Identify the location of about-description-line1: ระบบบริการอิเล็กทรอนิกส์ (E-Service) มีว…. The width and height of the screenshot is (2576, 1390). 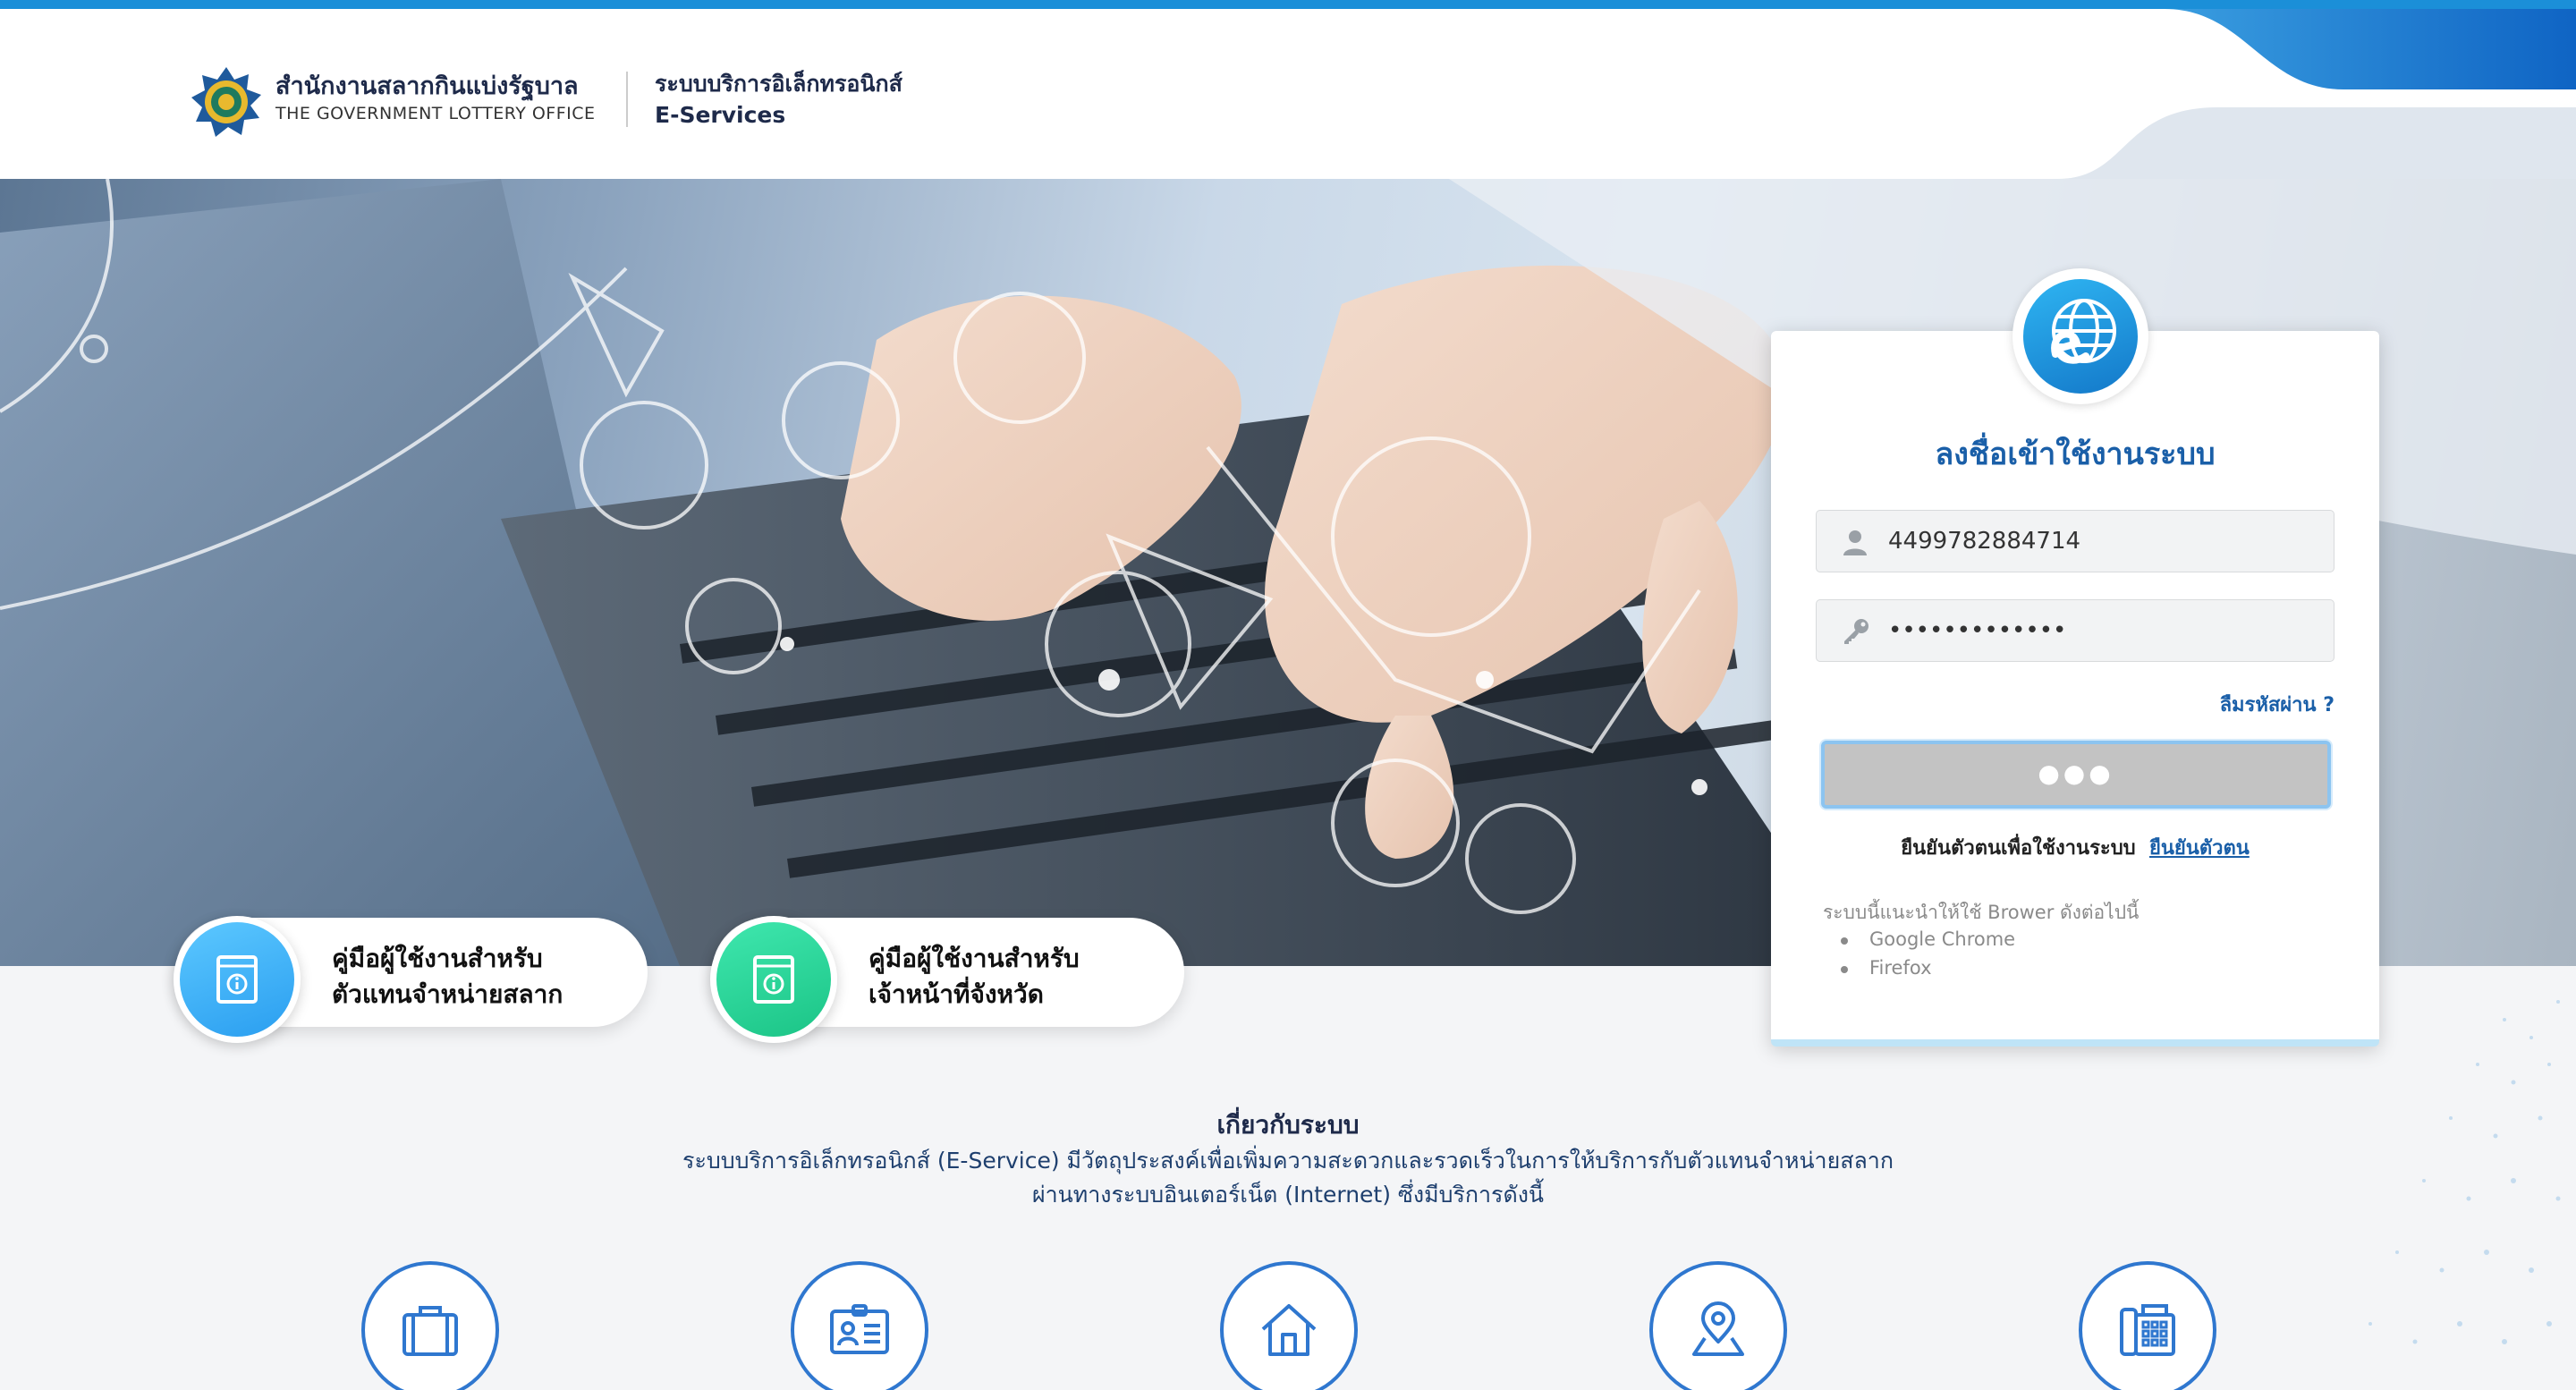
(1288, 1161).